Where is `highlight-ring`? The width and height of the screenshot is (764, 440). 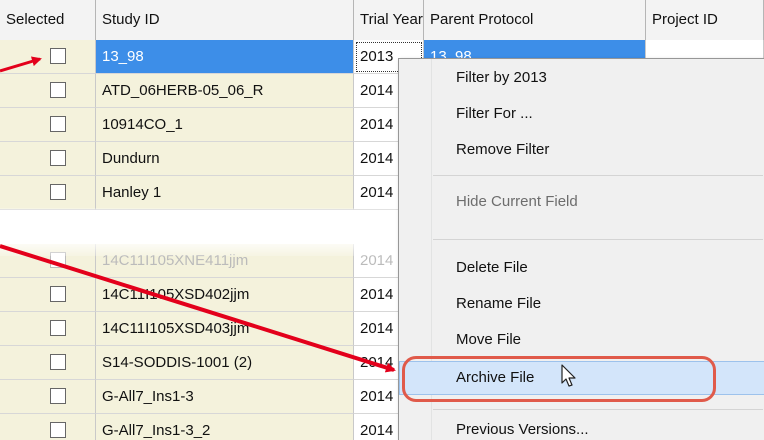 highlight-ring is located at coordinates (559, 379).